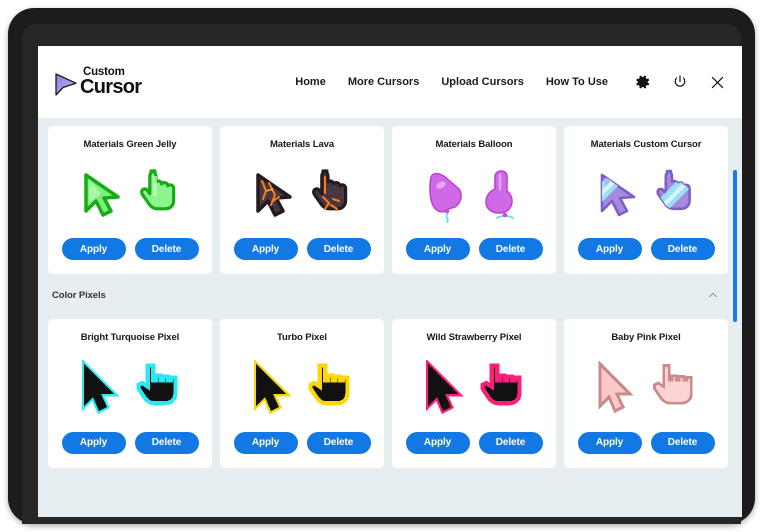  I want to click on cursor-card: Wild Strawberry Pixel Apply Delete, so click(474, 393).